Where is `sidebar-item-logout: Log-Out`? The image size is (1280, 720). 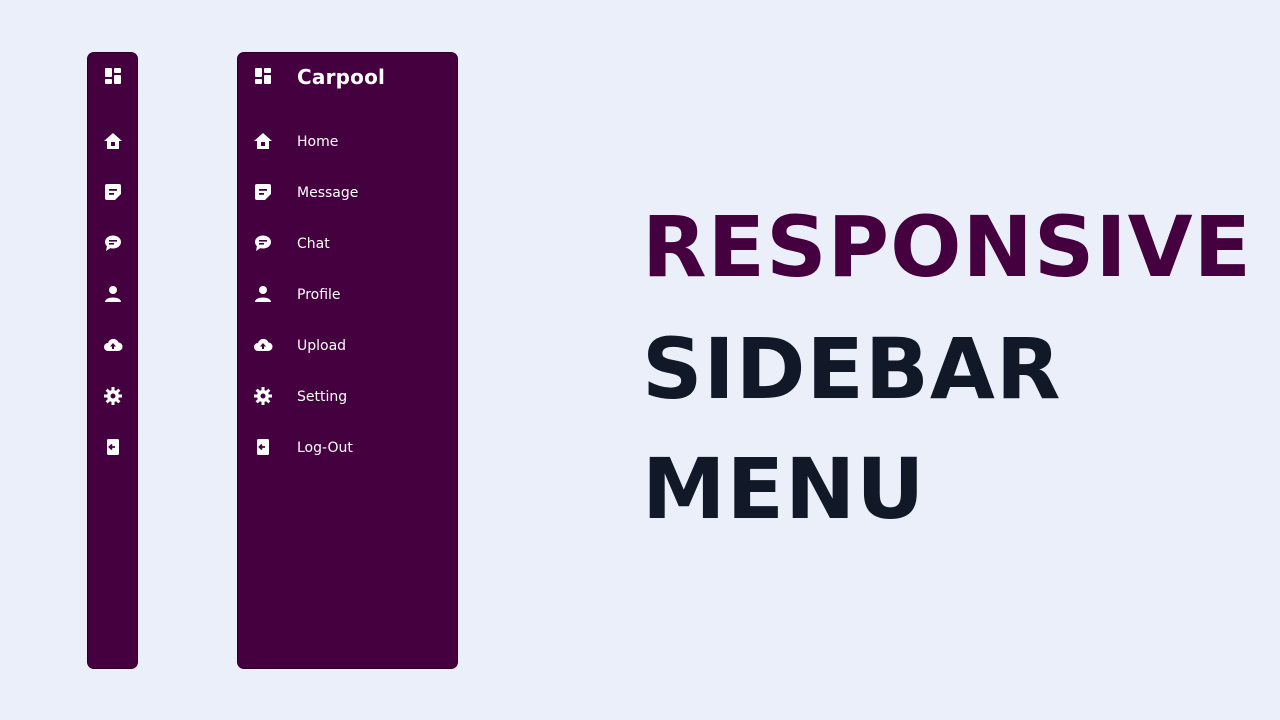
sidebar-item-logout: Log-Out is located at coordinates (347, 449).